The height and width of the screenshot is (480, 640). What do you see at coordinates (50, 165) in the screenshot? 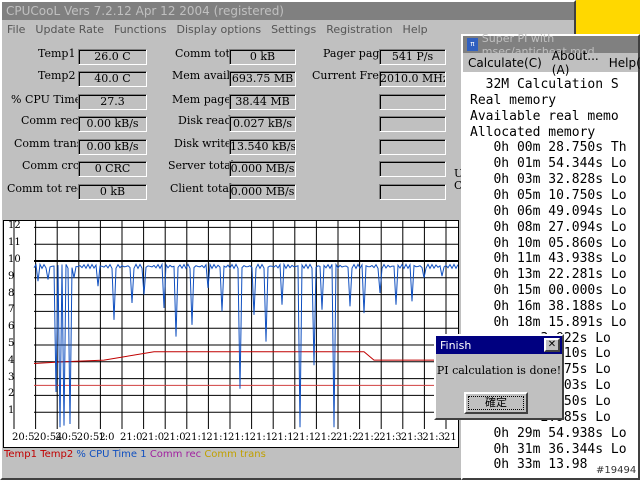
I see `label-comm-crc: Comm crc` at bounding box center [50, 165].